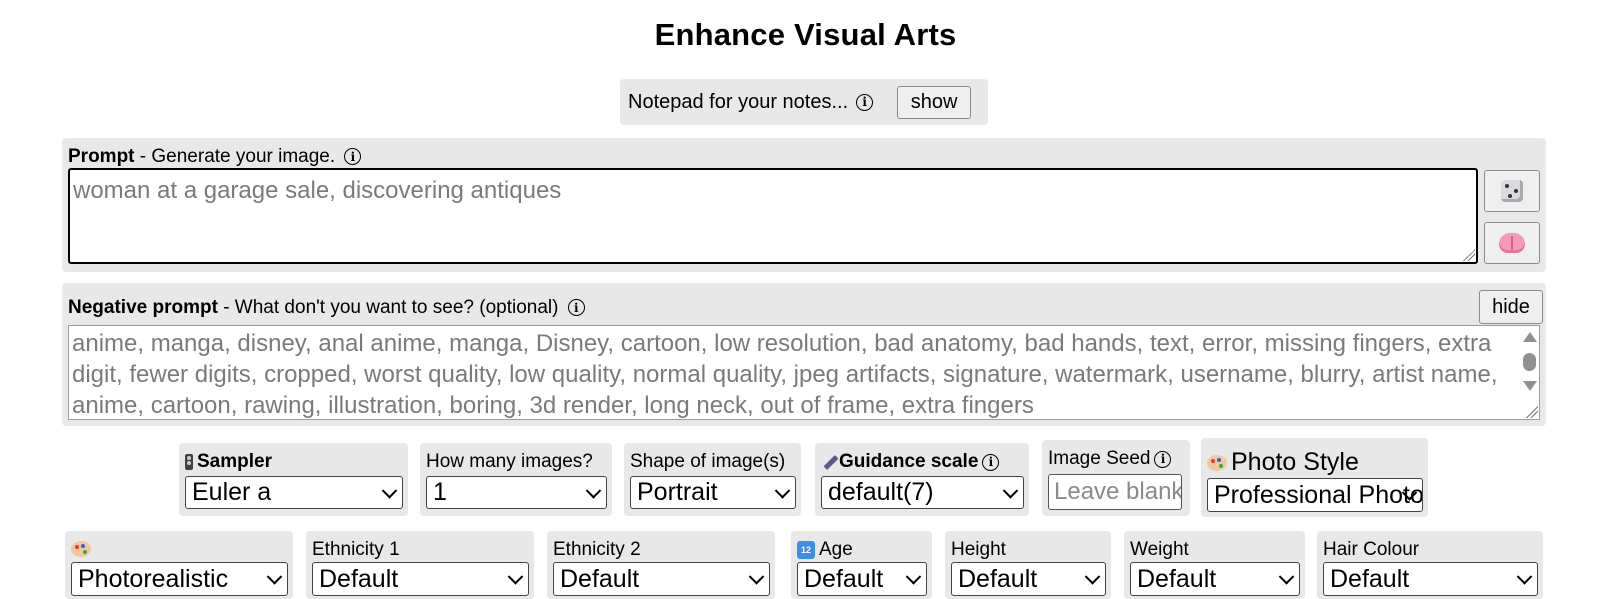 This screenshot has width=1611, height=599. Describe the element at coordinates (420, 579) in the screenshot. I see `ethnicity1-select: Default` at that location.